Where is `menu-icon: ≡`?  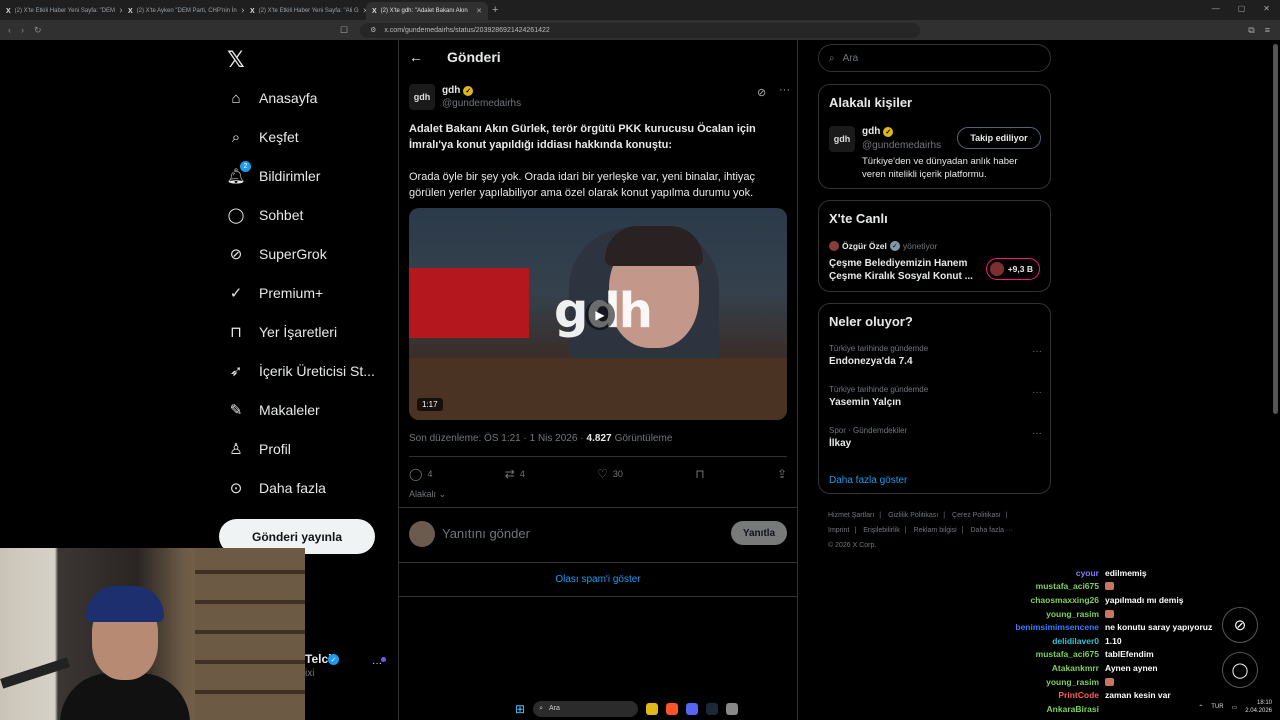
menu-icon: ≡ is located at coordinates (1267, 30).